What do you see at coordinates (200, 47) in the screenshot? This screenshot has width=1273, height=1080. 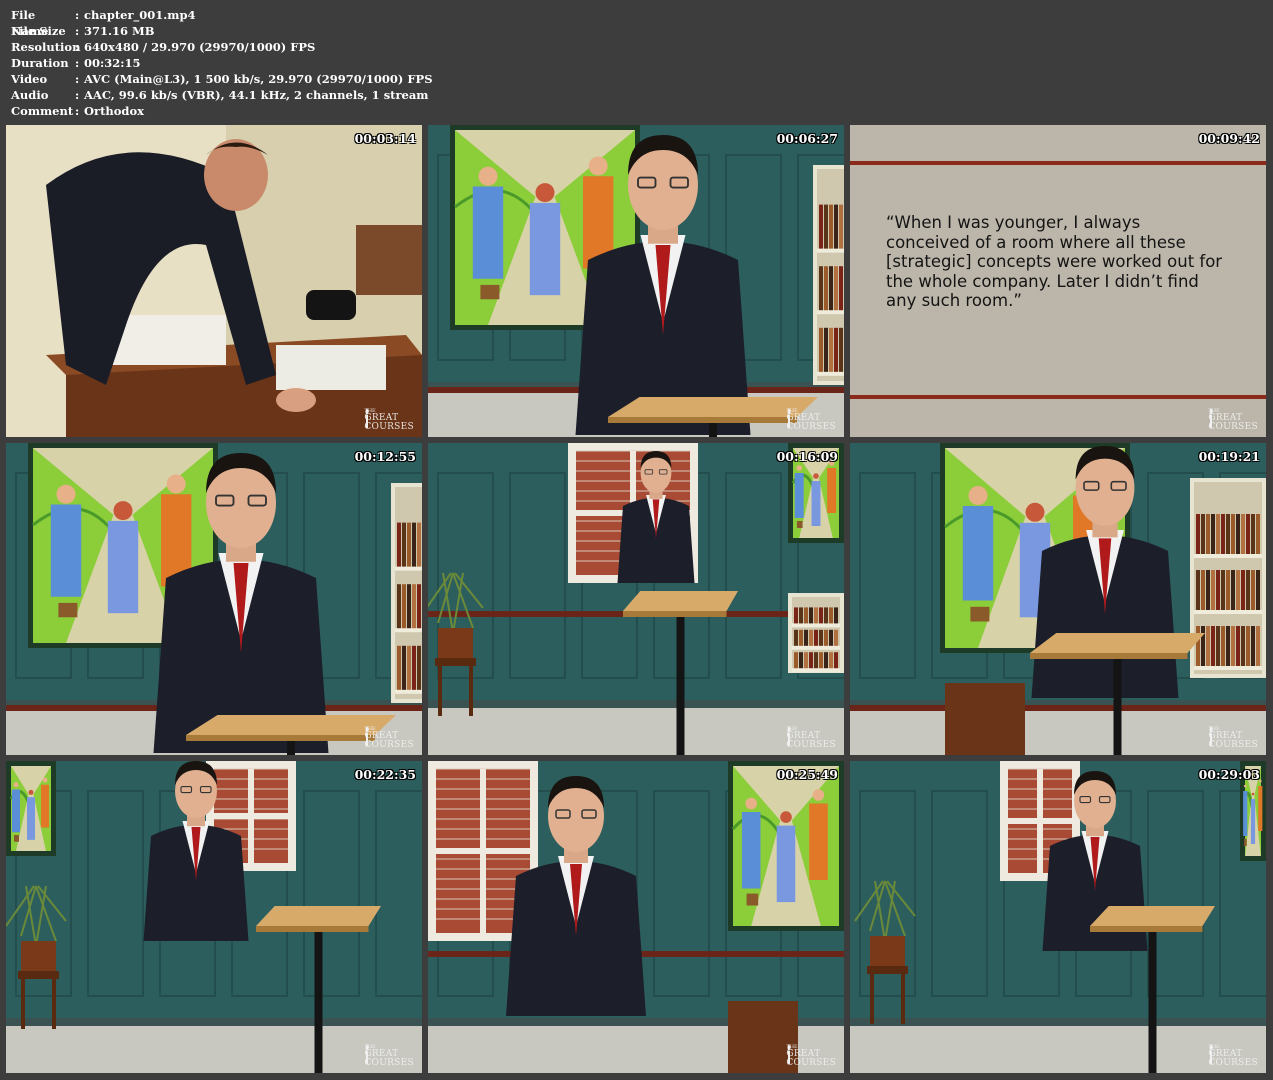 I see `info-value: 640x480 / 29.970 (29970/1000) FPS` at bounding box center [200, 47].